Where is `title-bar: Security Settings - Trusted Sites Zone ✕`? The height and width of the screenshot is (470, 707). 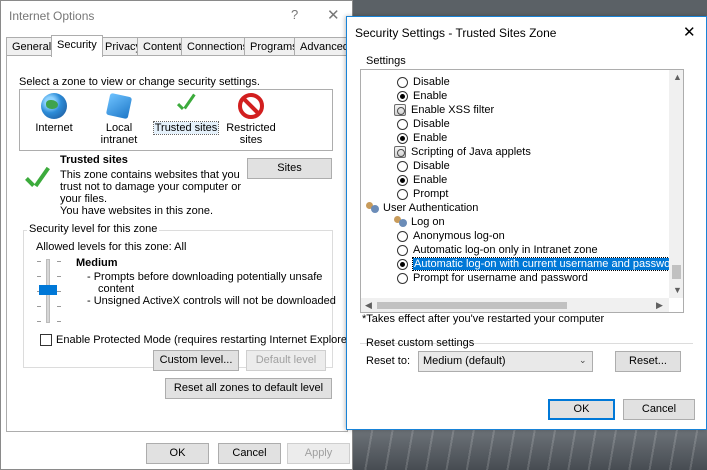
title-bar: Security Settings - Trusted Sites Zone ✕ is located at coordinates (526, 32).